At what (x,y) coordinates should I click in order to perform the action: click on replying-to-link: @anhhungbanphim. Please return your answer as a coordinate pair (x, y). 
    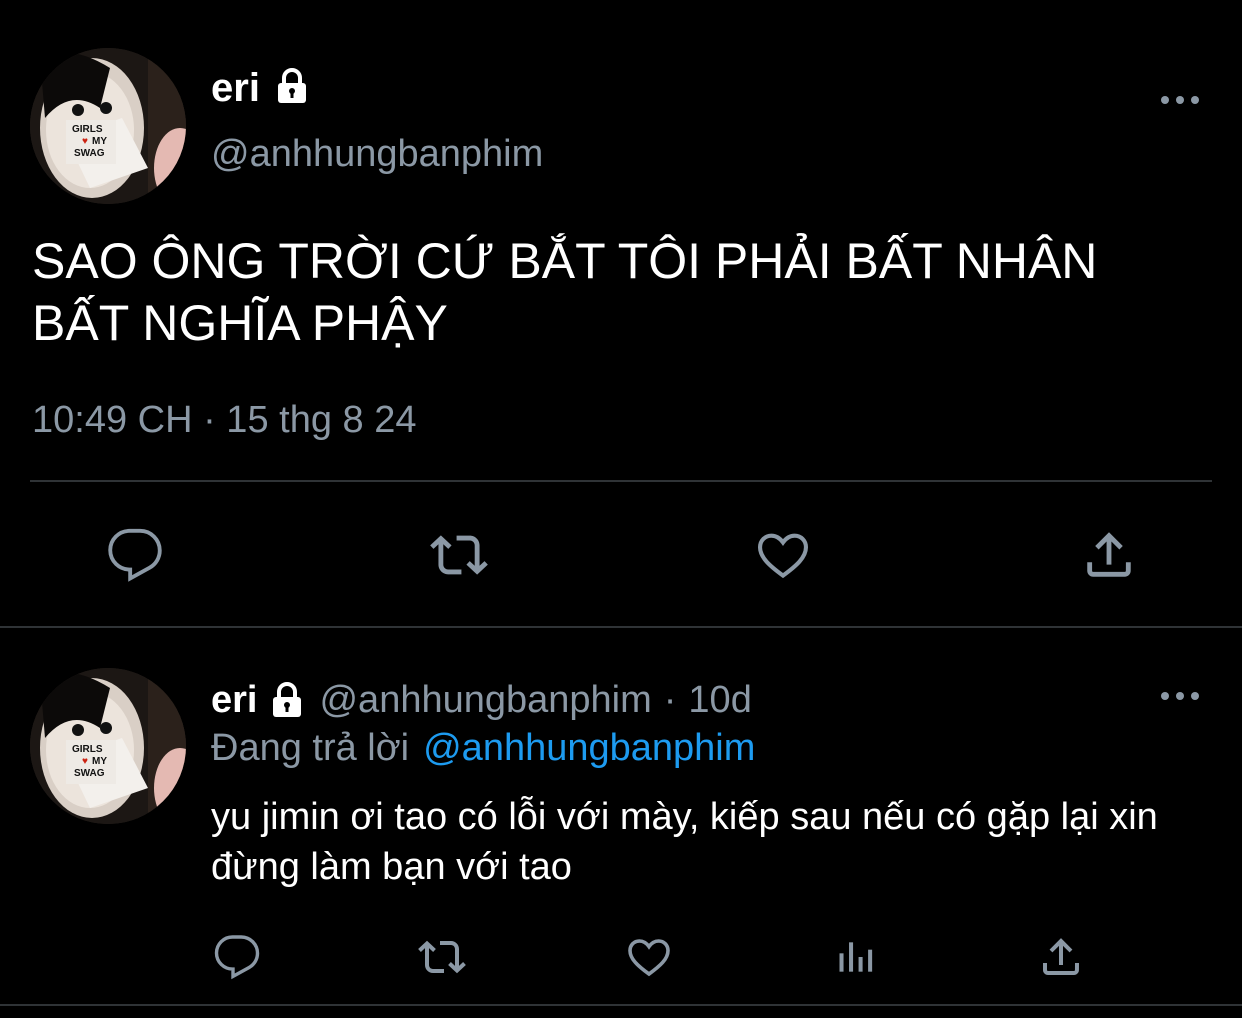
    Looking at the image, I should click on (589, 748).